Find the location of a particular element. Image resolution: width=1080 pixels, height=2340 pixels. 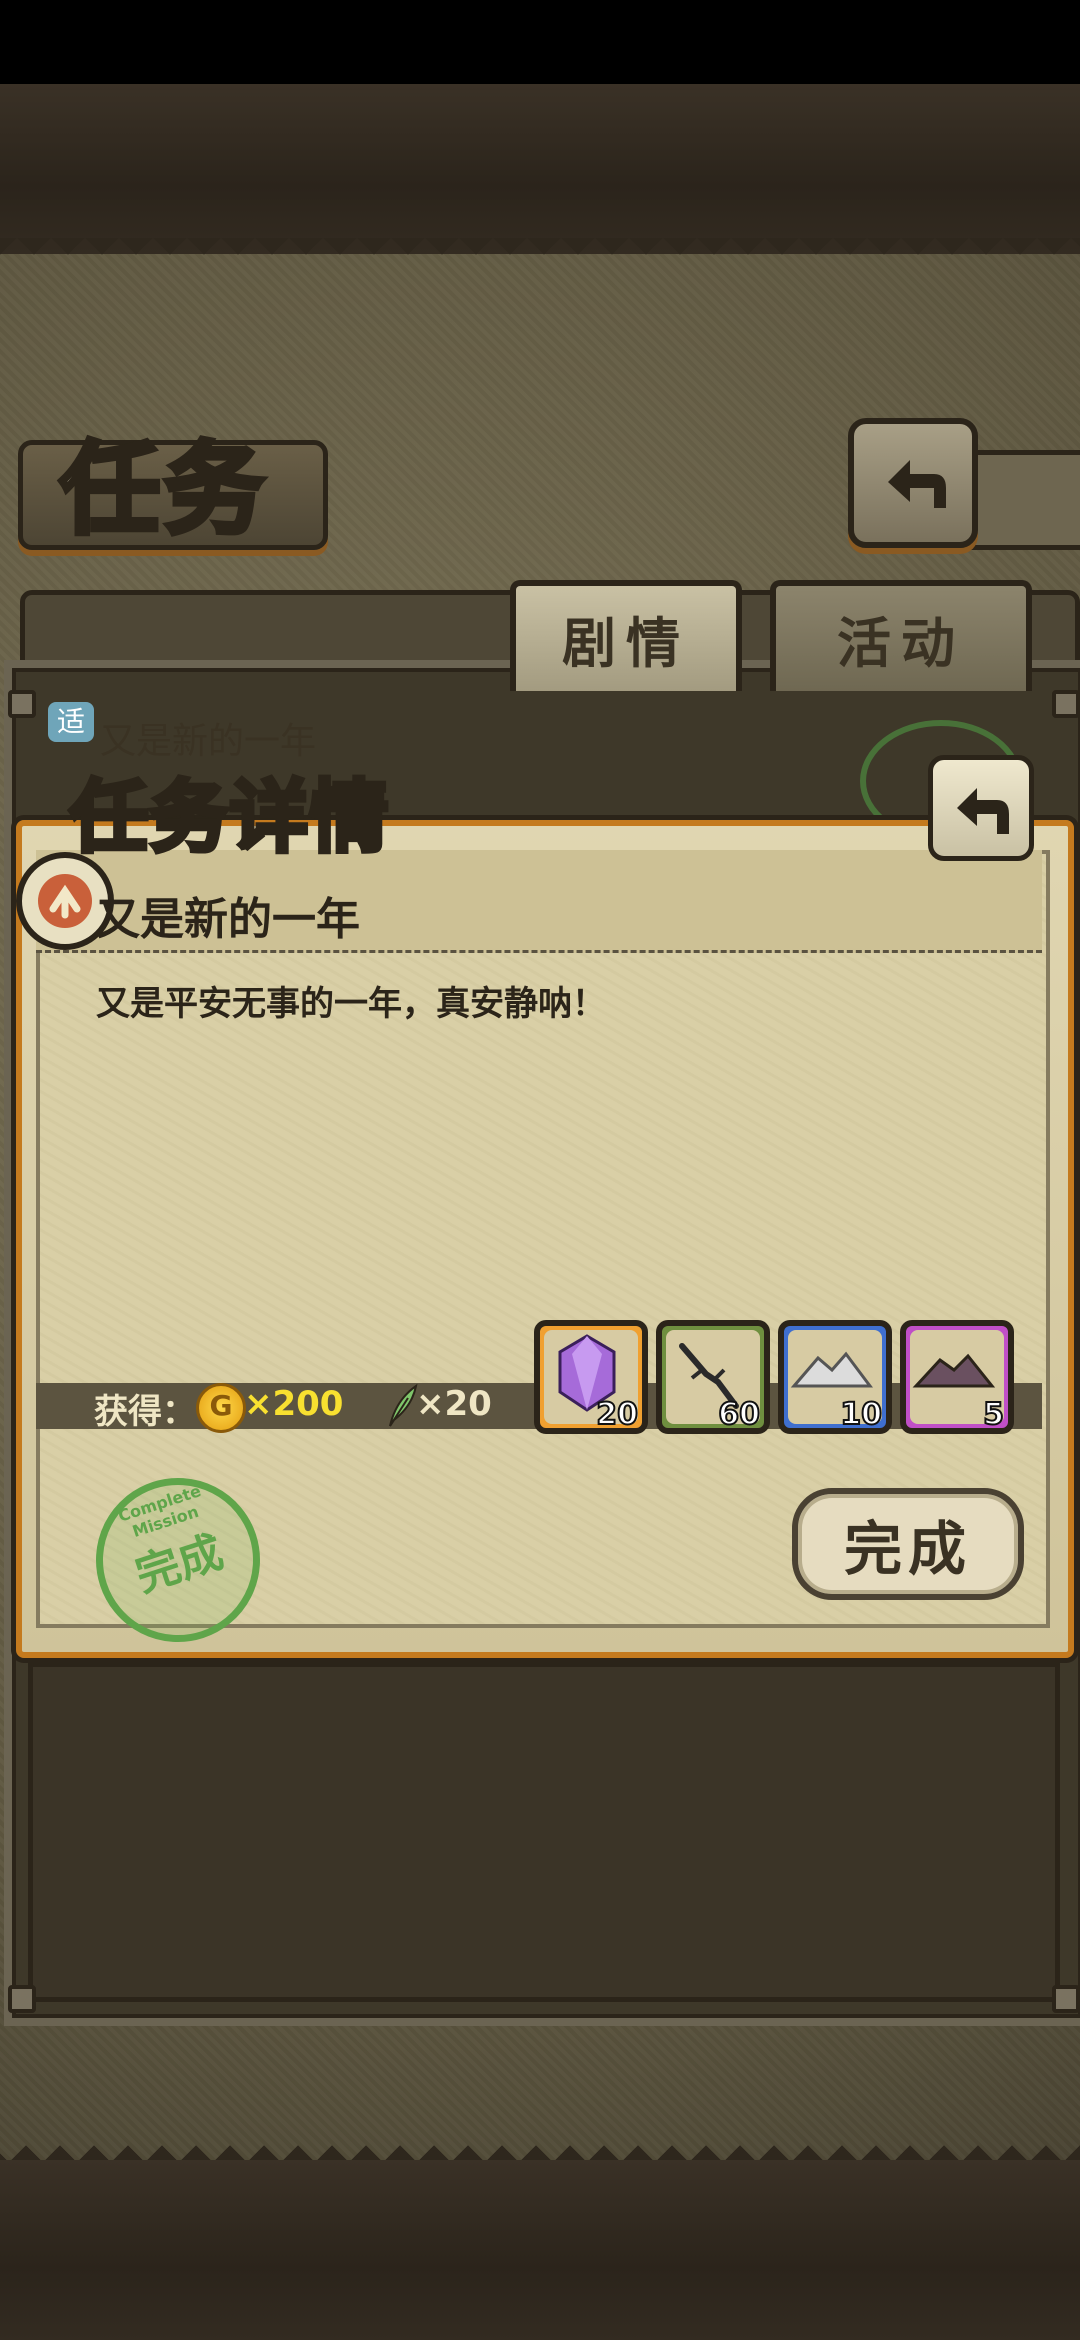

complete-button: 完成 is located at coordinates (908, 1544).